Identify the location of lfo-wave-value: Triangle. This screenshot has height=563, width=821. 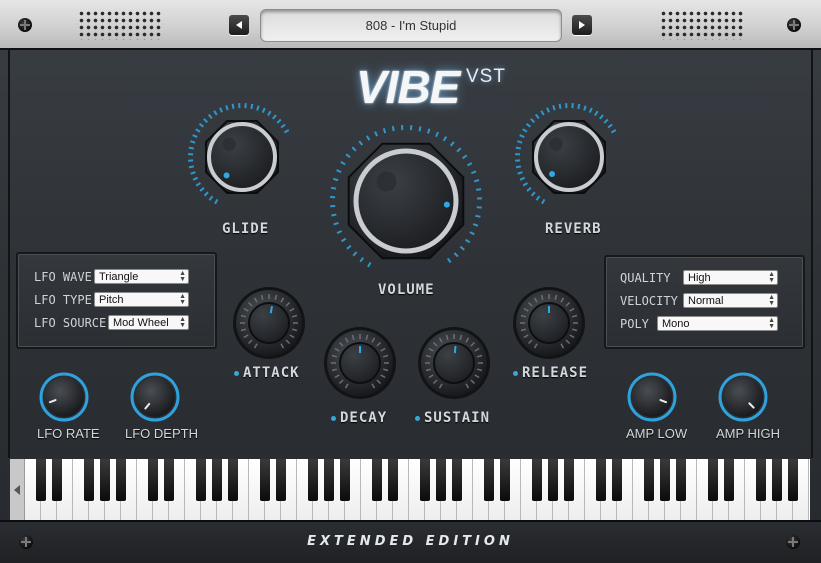
(119, 277).